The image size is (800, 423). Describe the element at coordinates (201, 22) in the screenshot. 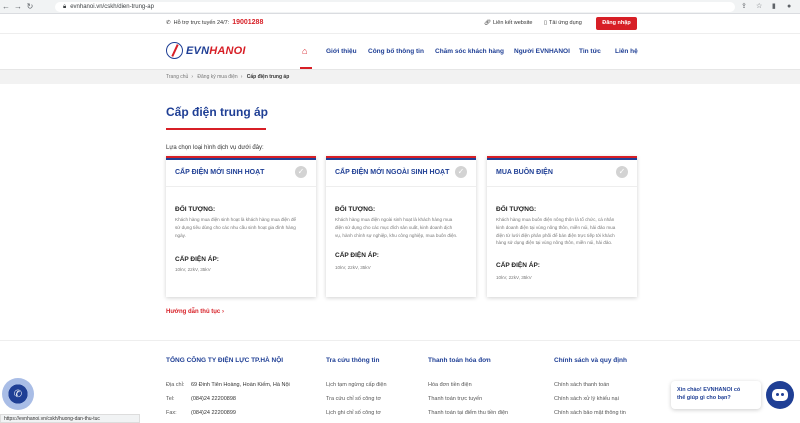

I see `hotline-label: Hỗ trợ trực tuyến 24/7:` at that location.